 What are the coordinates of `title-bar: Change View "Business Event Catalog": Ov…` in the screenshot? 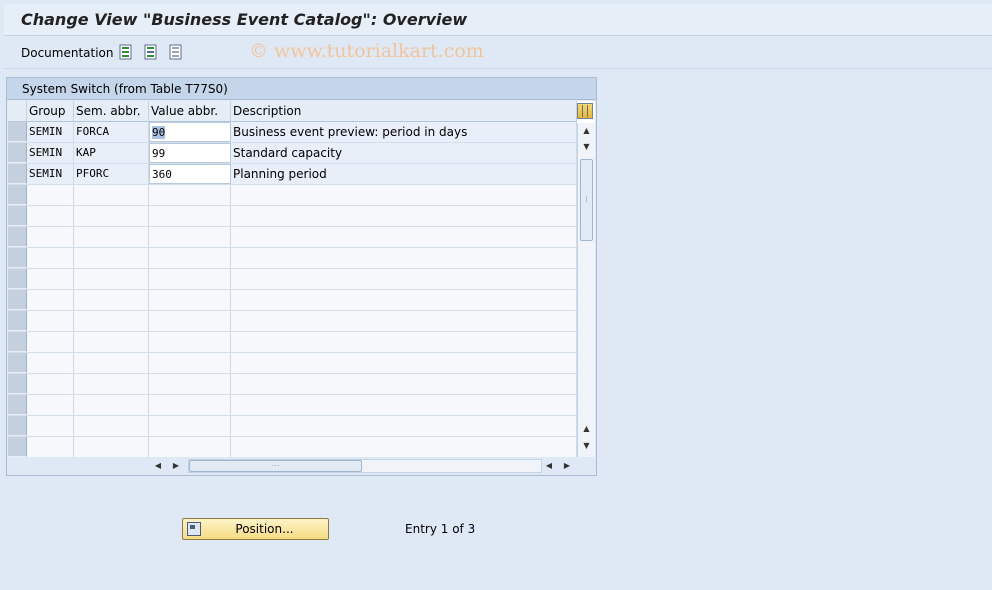 It's located at (498, 20).